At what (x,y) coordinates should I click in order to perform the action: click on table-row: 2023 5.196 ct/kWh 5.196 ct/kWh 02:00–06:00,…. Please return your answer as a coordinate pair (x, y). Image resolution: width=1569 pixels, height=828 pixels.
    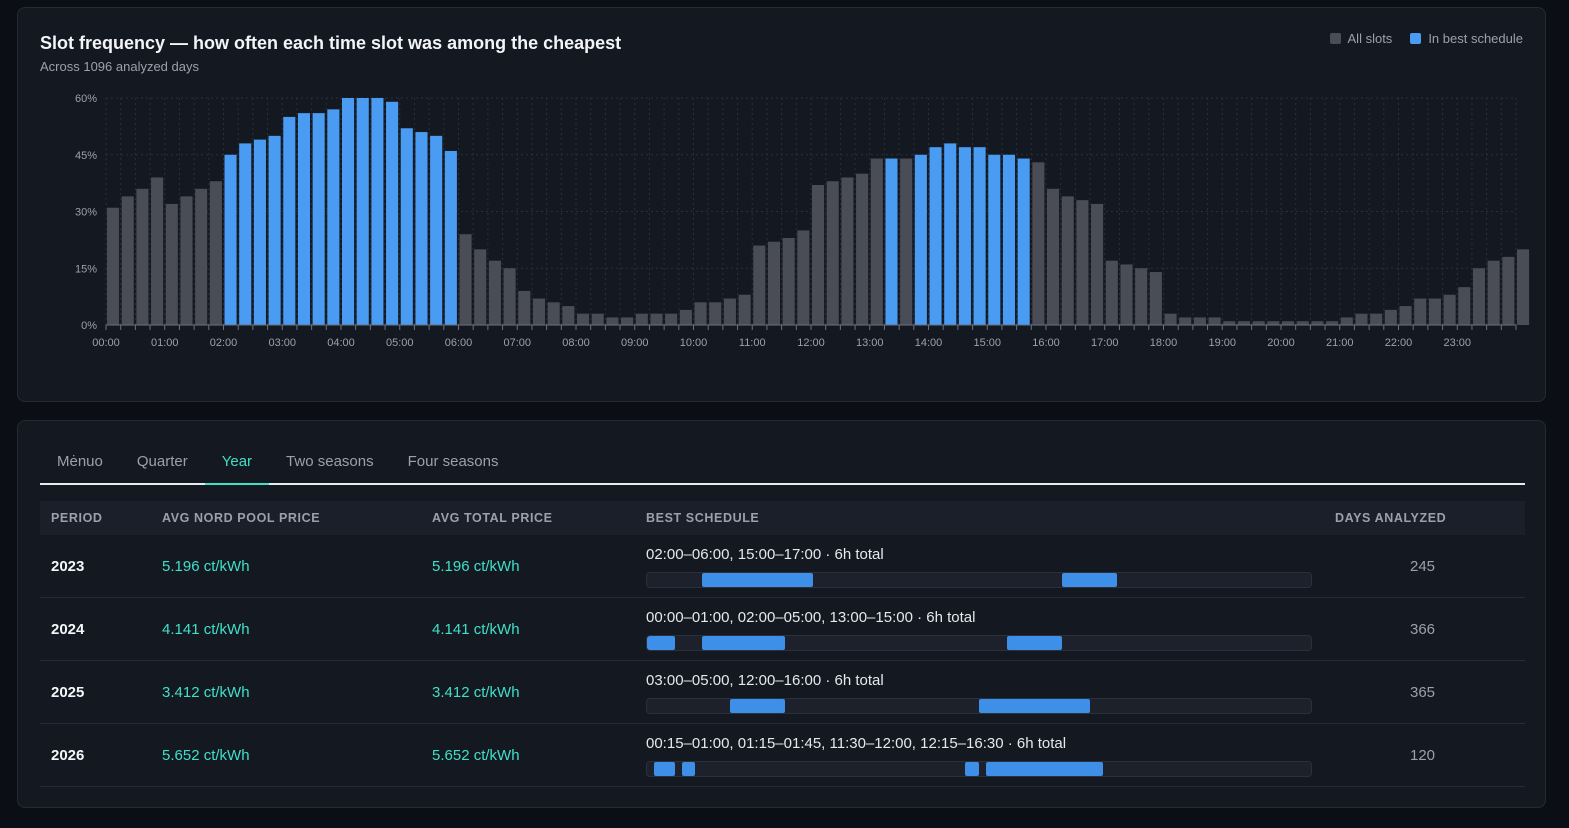
    Looking at the image, I should click on (782, 566).